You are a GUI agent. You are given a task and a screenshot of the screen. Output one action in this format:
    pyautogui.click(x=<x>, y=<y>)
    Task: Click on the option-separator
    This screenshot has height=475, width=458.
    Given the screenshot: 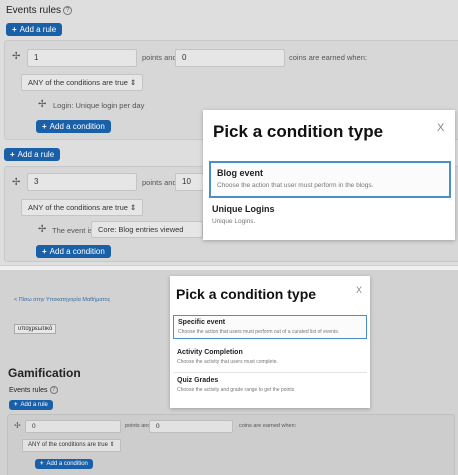 What is the action you would take?
    pyautogui.click(x=270, y=372)
    